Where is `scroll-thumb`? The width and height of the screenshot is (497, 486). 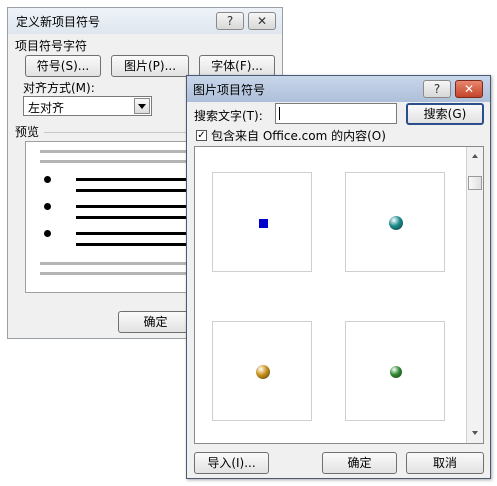 scroll-thumb is located at coordinates (475, 183).